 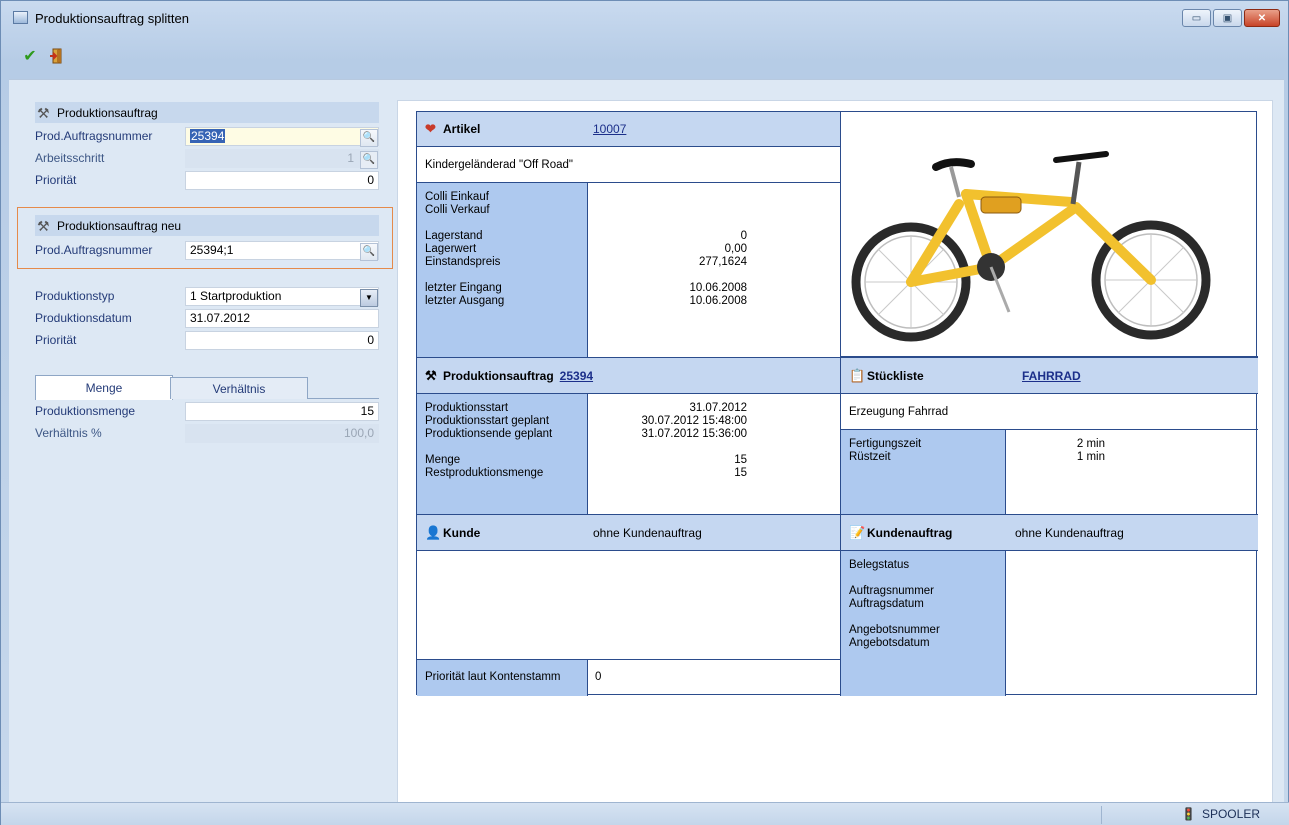 What do you see at coordinates (454, 236) in the screenshot?
I see `artikel-field-label: Lagerstand` at bounding box center [454, 236].